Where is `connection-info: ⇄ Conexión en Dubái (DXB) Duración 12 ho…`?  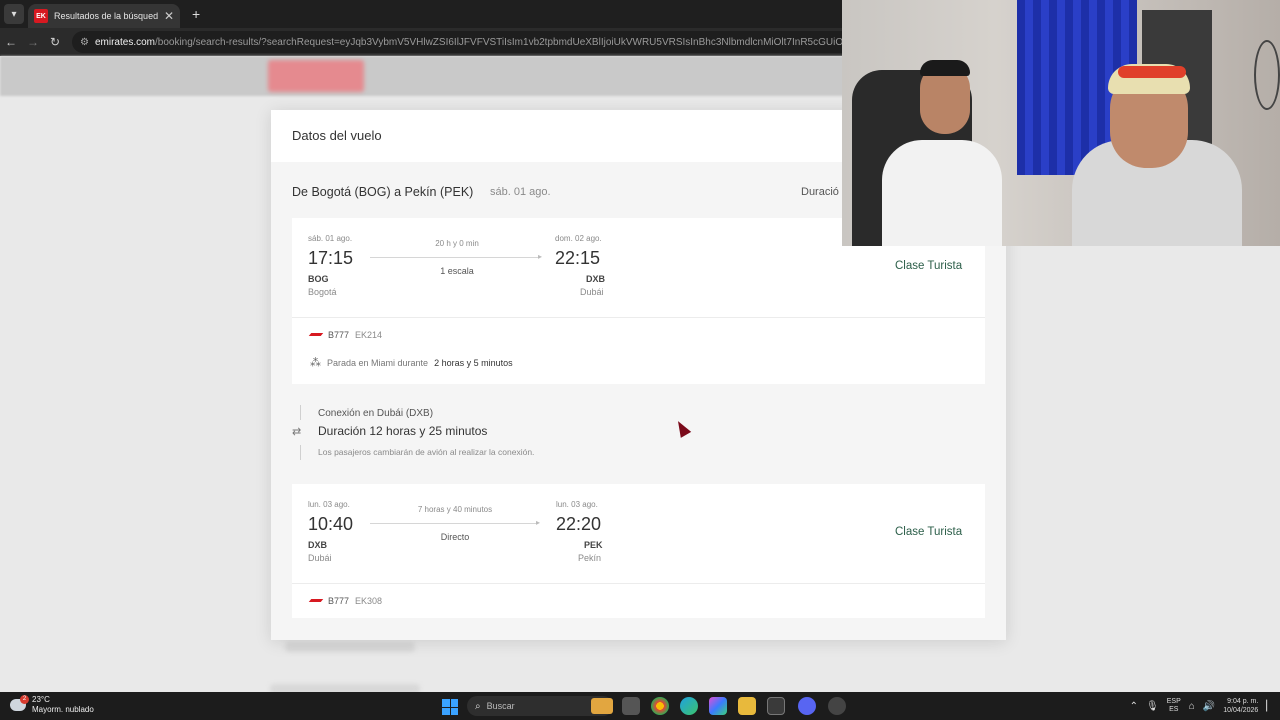 connection-info: ⇄ Conexión en Dubái (DXB) Duración 12 ho… is located at coordinates (638, 435).